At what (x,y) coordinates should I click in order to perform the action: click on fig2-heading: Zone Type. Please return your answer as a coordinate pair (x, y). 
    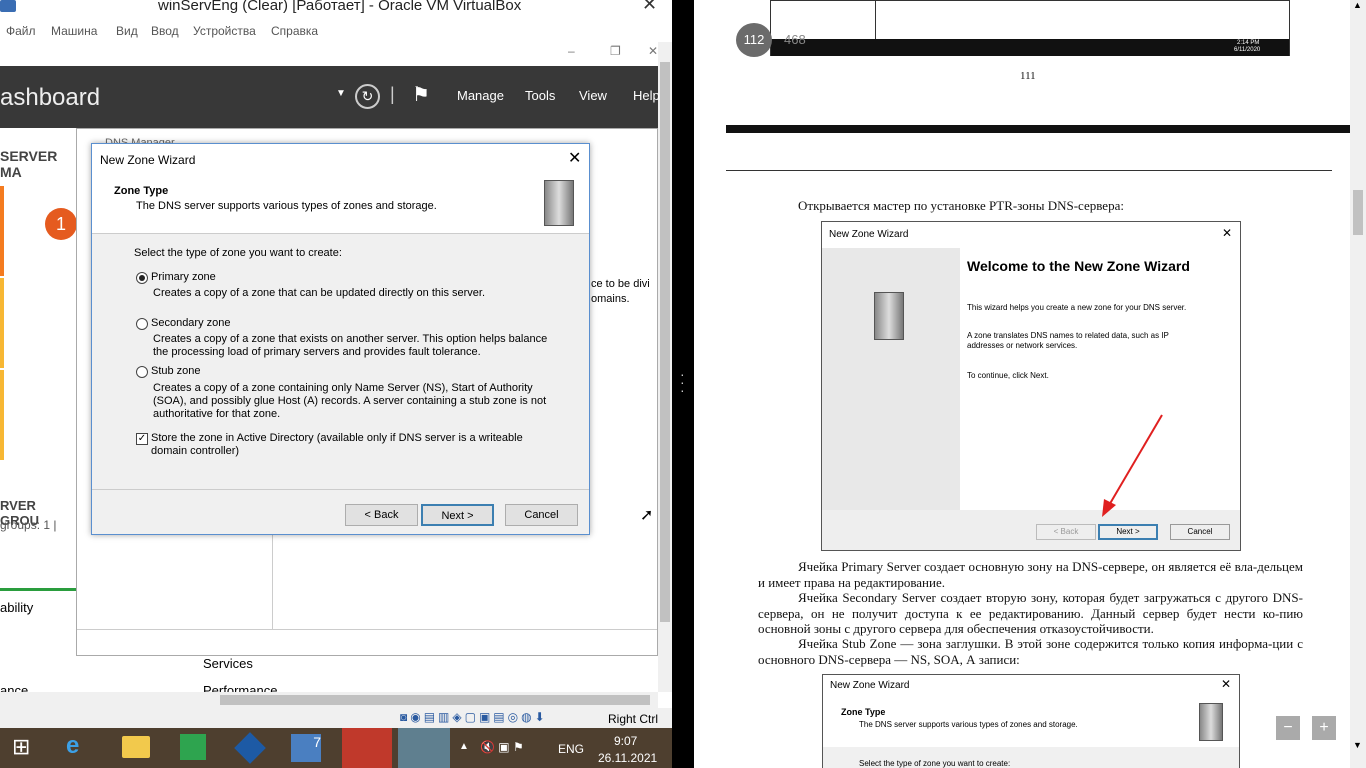
    Looking at the image, I should click on (863, 712).